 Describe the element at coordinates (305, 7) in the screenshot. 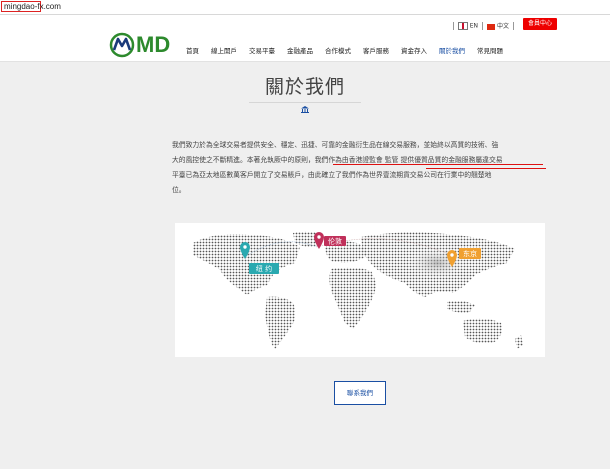

I see `address-bar: mingdao-fx.com` at that location.